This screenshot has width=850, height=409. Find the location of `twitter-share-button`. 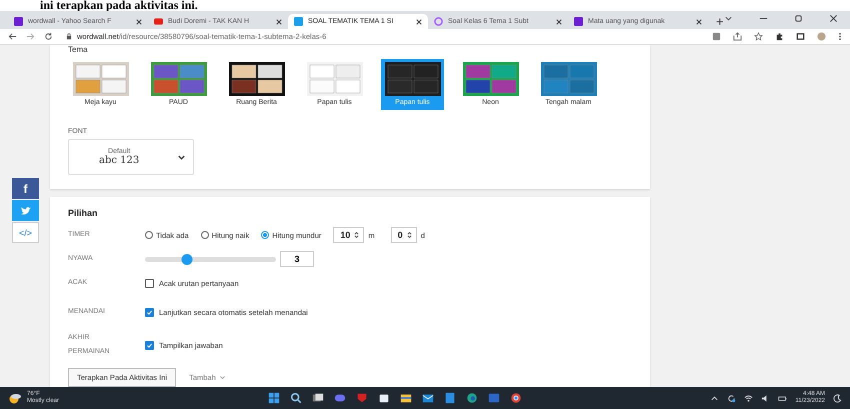

twitter-share-button is located at coordinates (25, 210).